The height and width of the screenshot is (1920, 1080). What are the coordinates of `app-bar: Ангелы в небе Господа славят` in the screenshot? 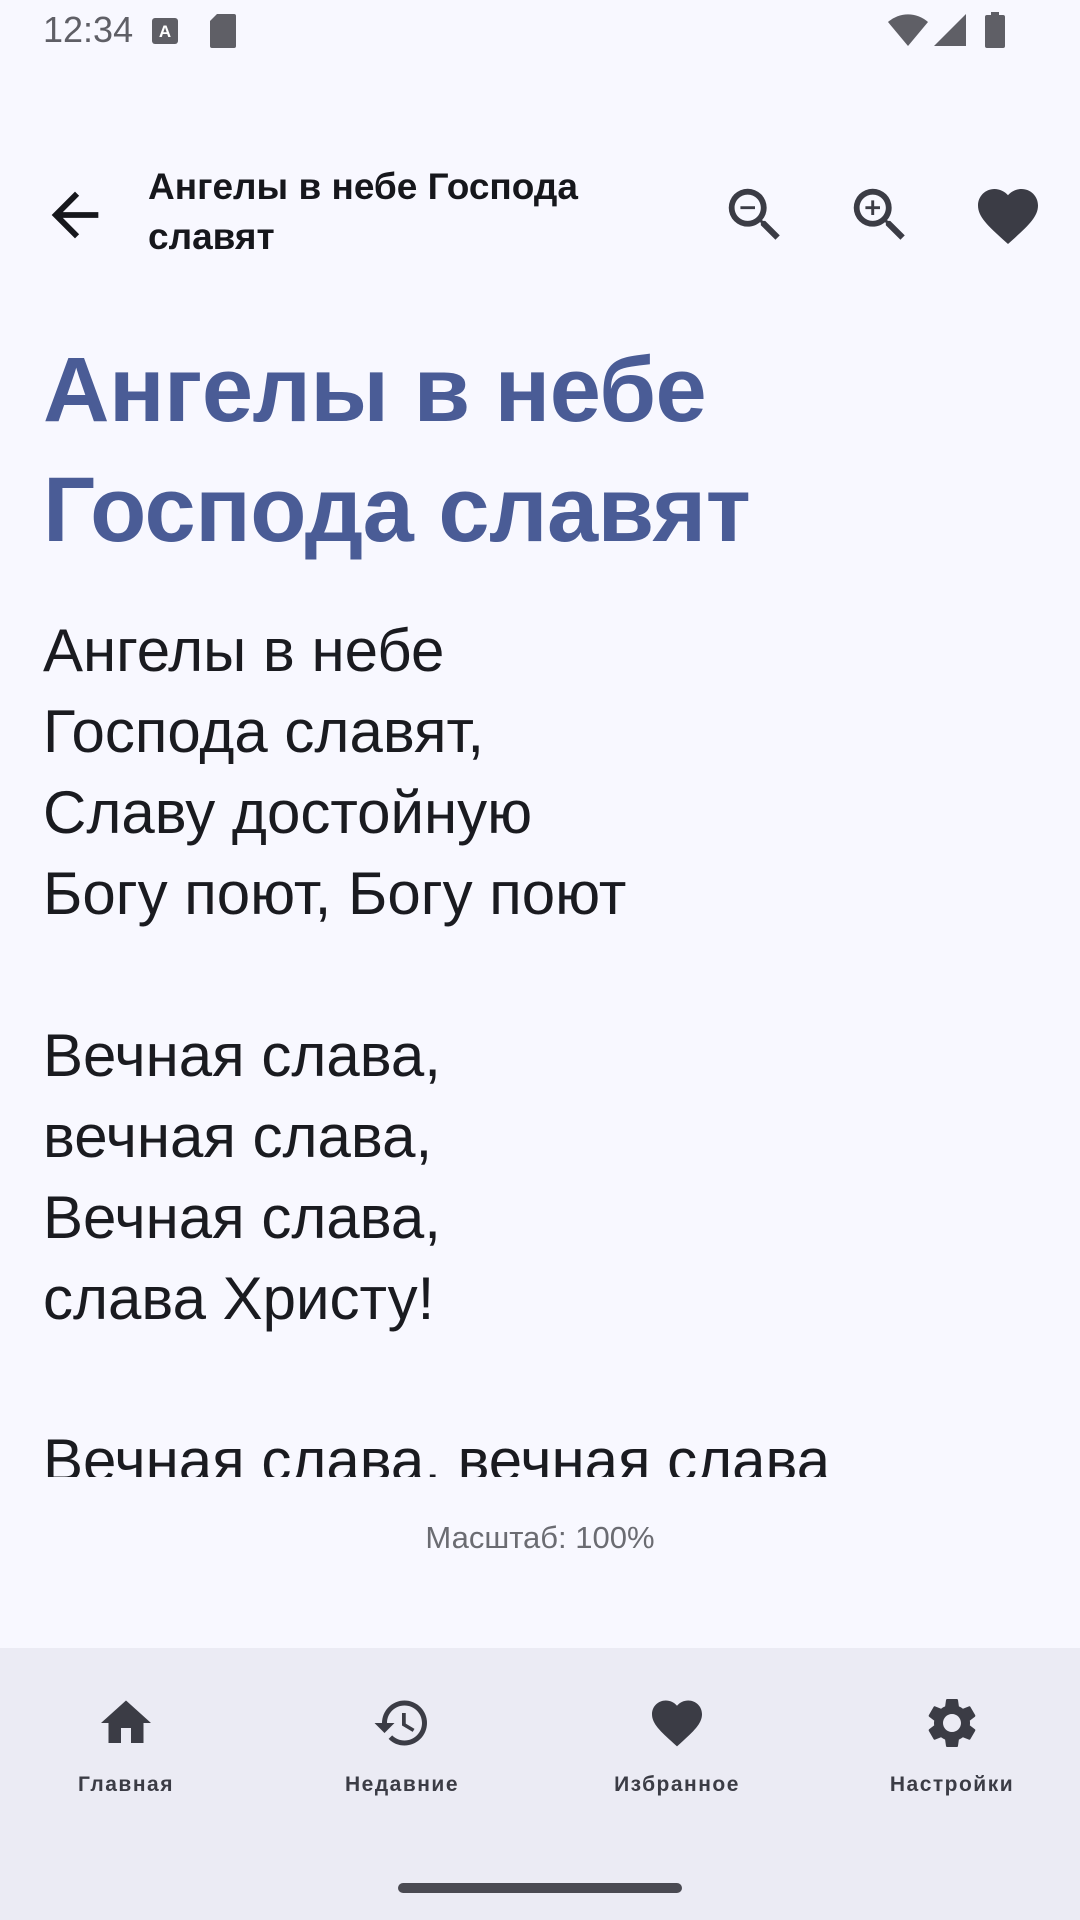 It's located at (540, 212).